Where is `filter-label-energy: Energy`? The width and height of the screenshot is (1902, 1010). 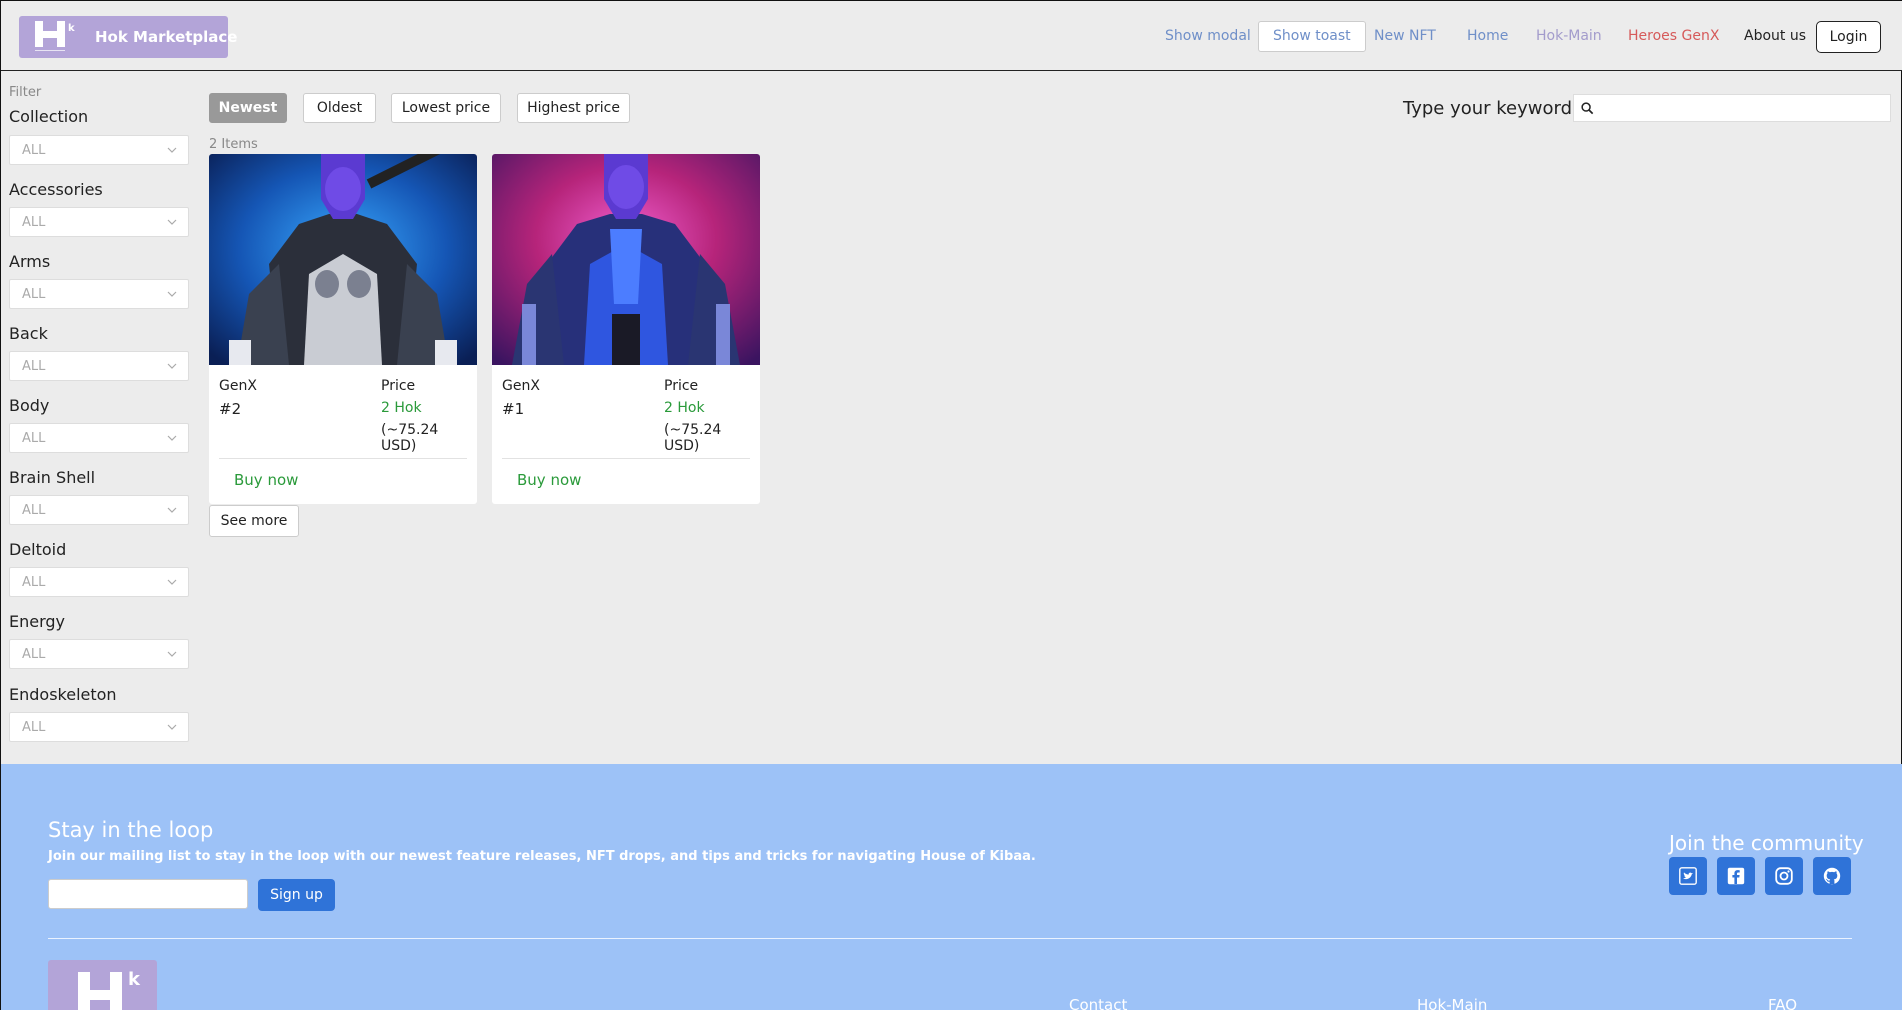
filter-label-energy: Energy is located at coordinates (37, 621).